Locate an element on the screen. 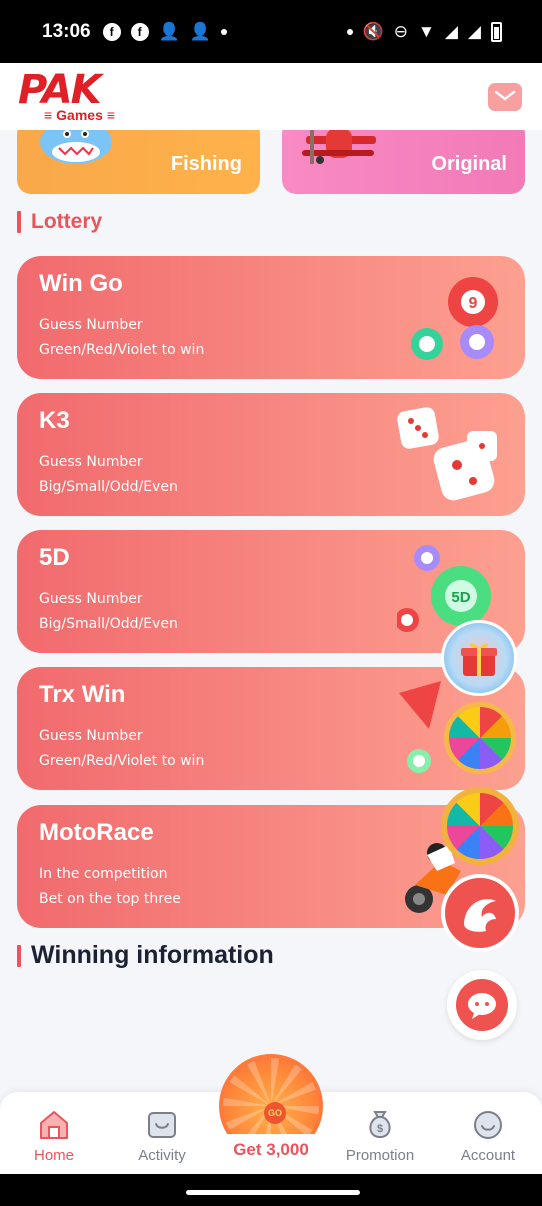 This screenshot has height=1206, width=542. nav-promotion: $ Promotion is located at coordinates (380, 1133).